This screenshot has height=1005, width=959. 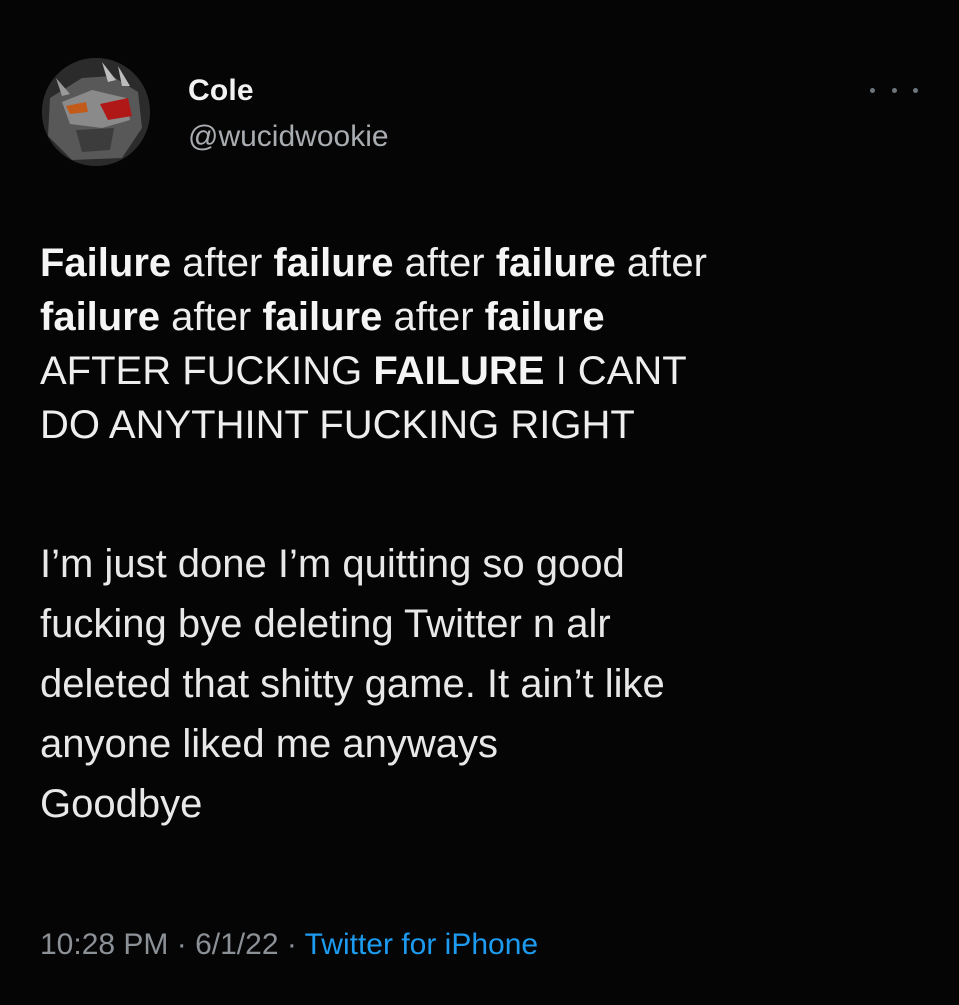 I want to click on tweet-text-line: AFTER FUCKING FAILURE I CANT, so click(x=490, y=371).